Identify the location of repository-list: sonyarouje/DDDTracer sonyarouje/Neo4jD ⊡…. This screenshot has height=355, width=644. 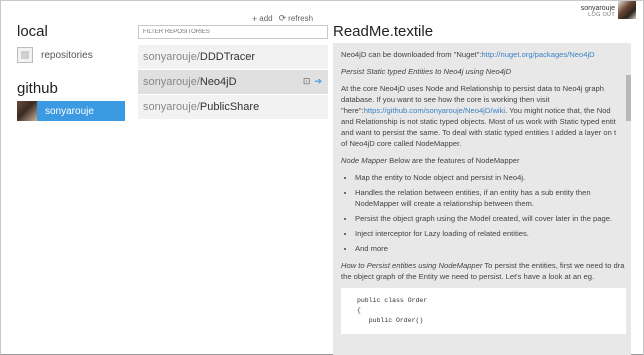
(233, 82).